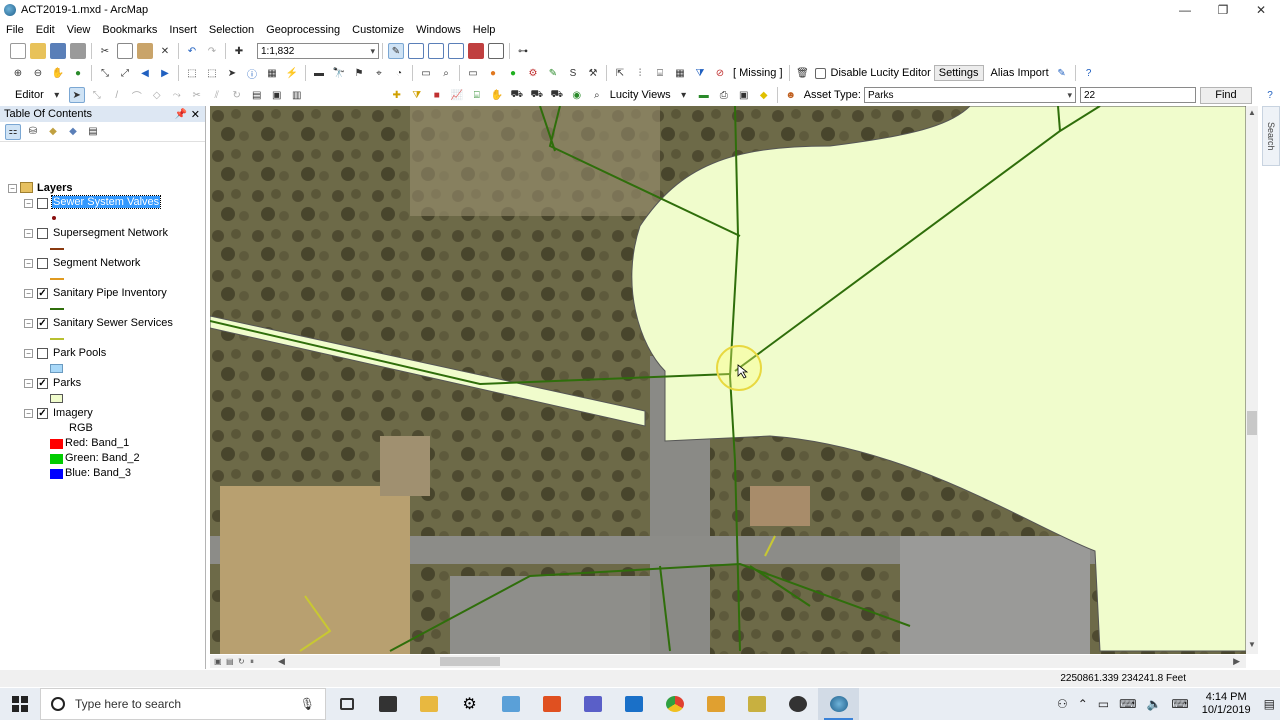  Describe the element at coordinates (1083, 704) in the screenshot. I see `tray-chevron-icon: ⌃` at that location.